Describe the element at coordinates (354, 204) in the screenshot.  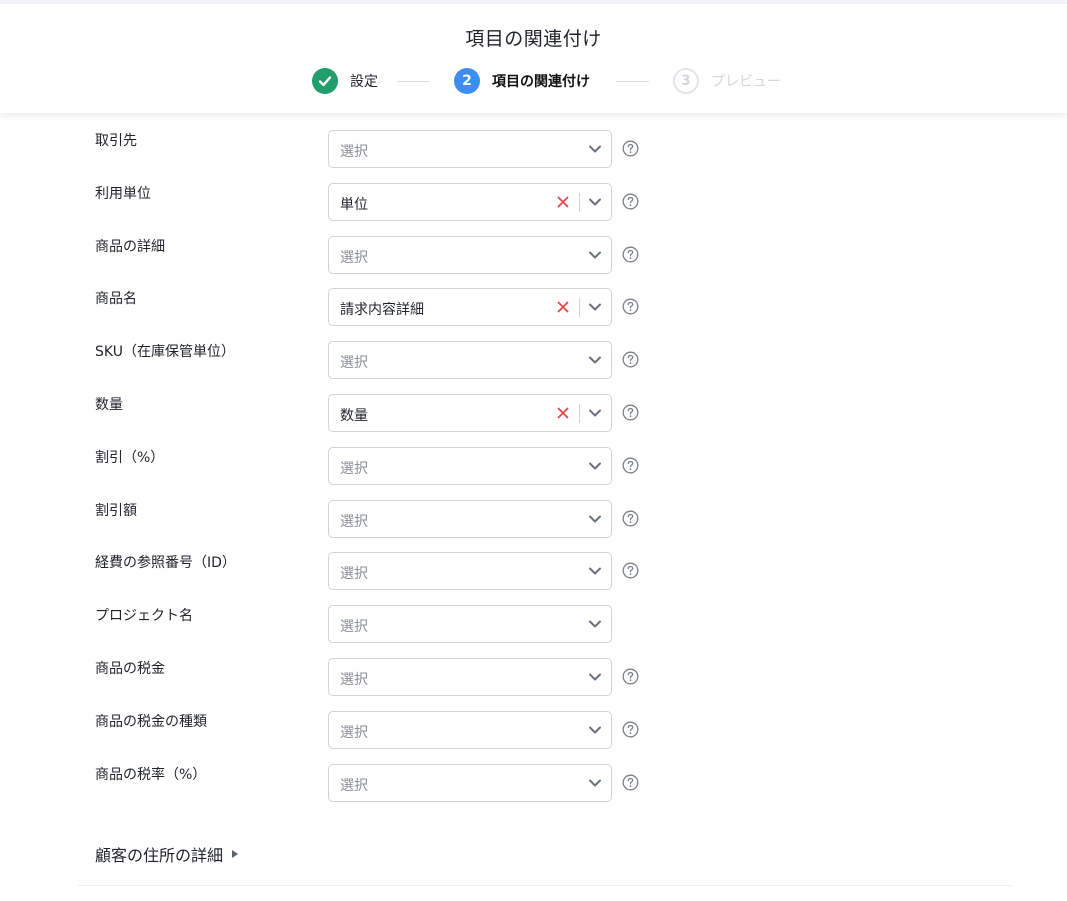
I see `select-value: 単位` at that location.